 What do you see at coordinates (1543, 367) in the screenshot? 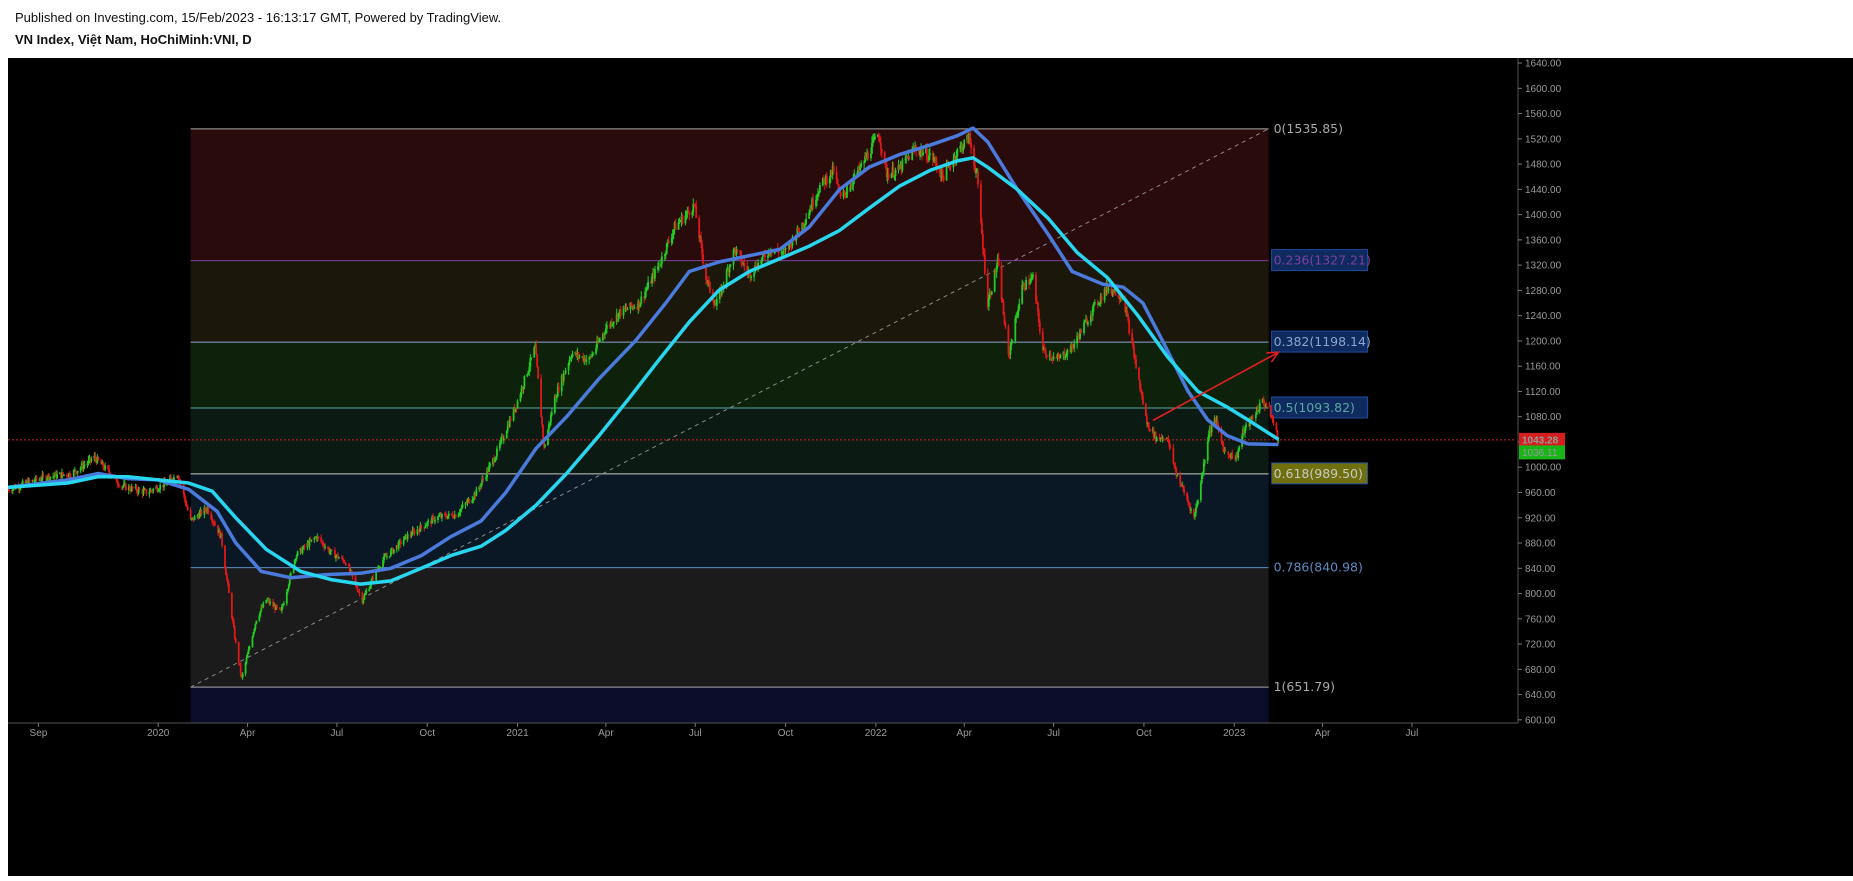
I see `y-tick-label: 1160.00` at bounding box center [1543, 367].